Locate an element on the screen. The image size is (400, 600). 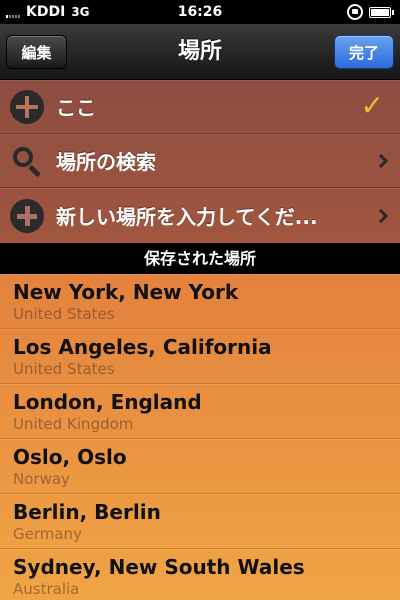
saved-place-row: Los Angeles, California United States is located at coordinates (200, 356).